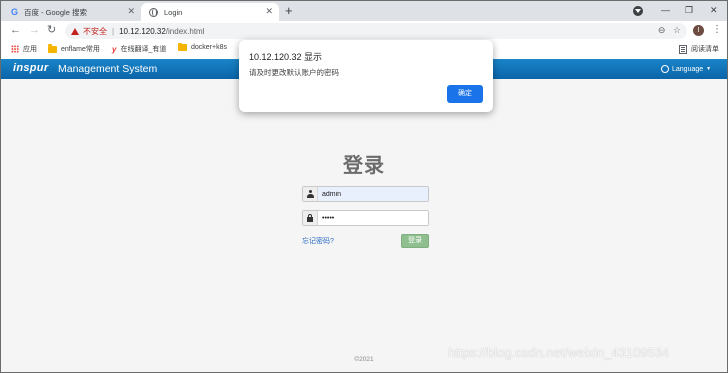  I want to click on tab-search-icon, so click(638, 11).